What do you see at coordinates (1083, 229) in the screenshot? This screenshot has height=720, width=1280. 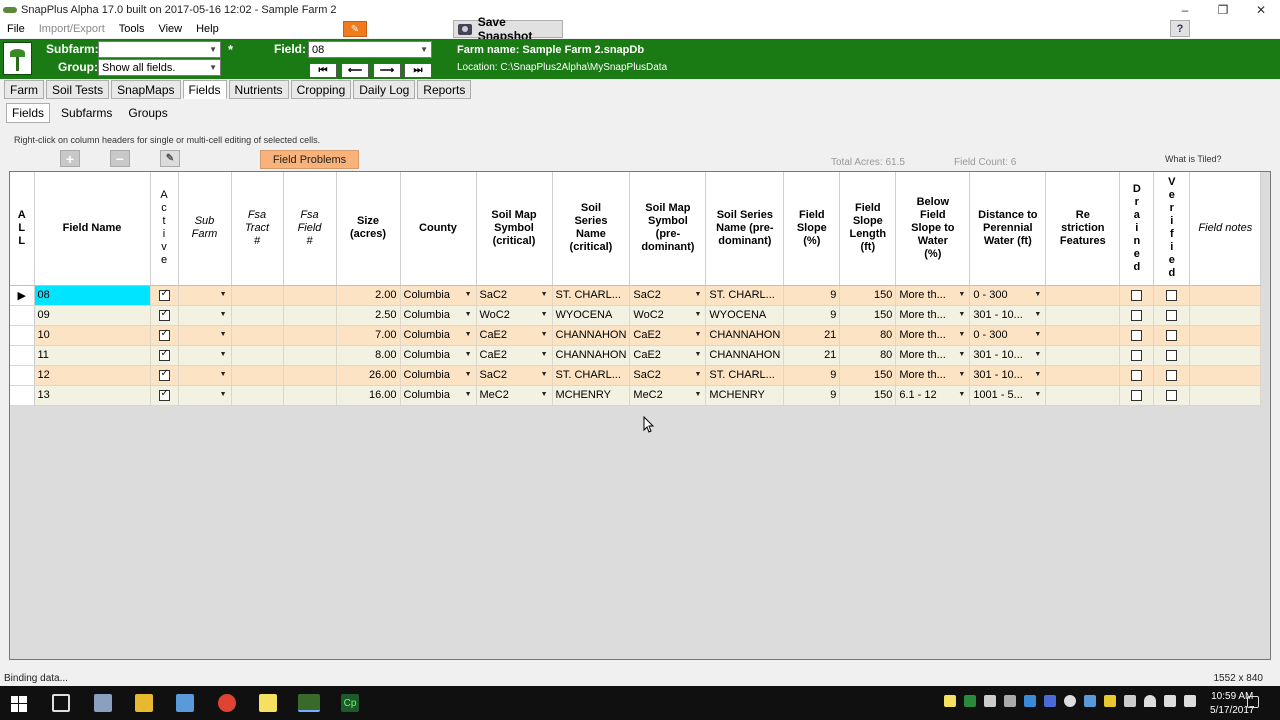 I see `col-restriction-features: Re striction Features` at bounding box center [1083, 229].